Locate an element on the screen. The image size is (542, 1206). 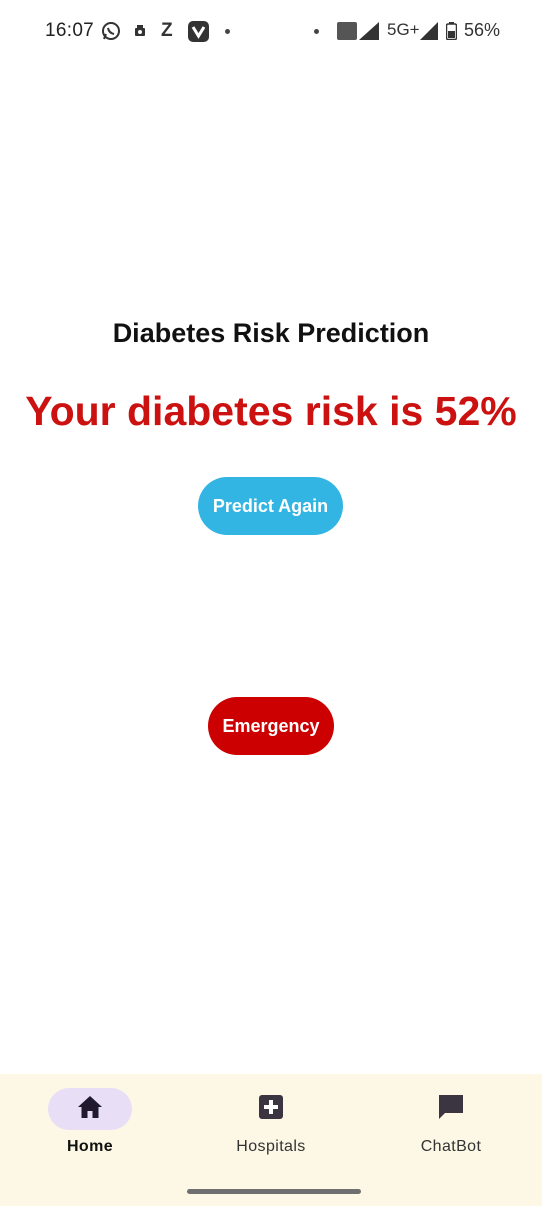
status-time: 16:07 is located at coordinates (70, 30).